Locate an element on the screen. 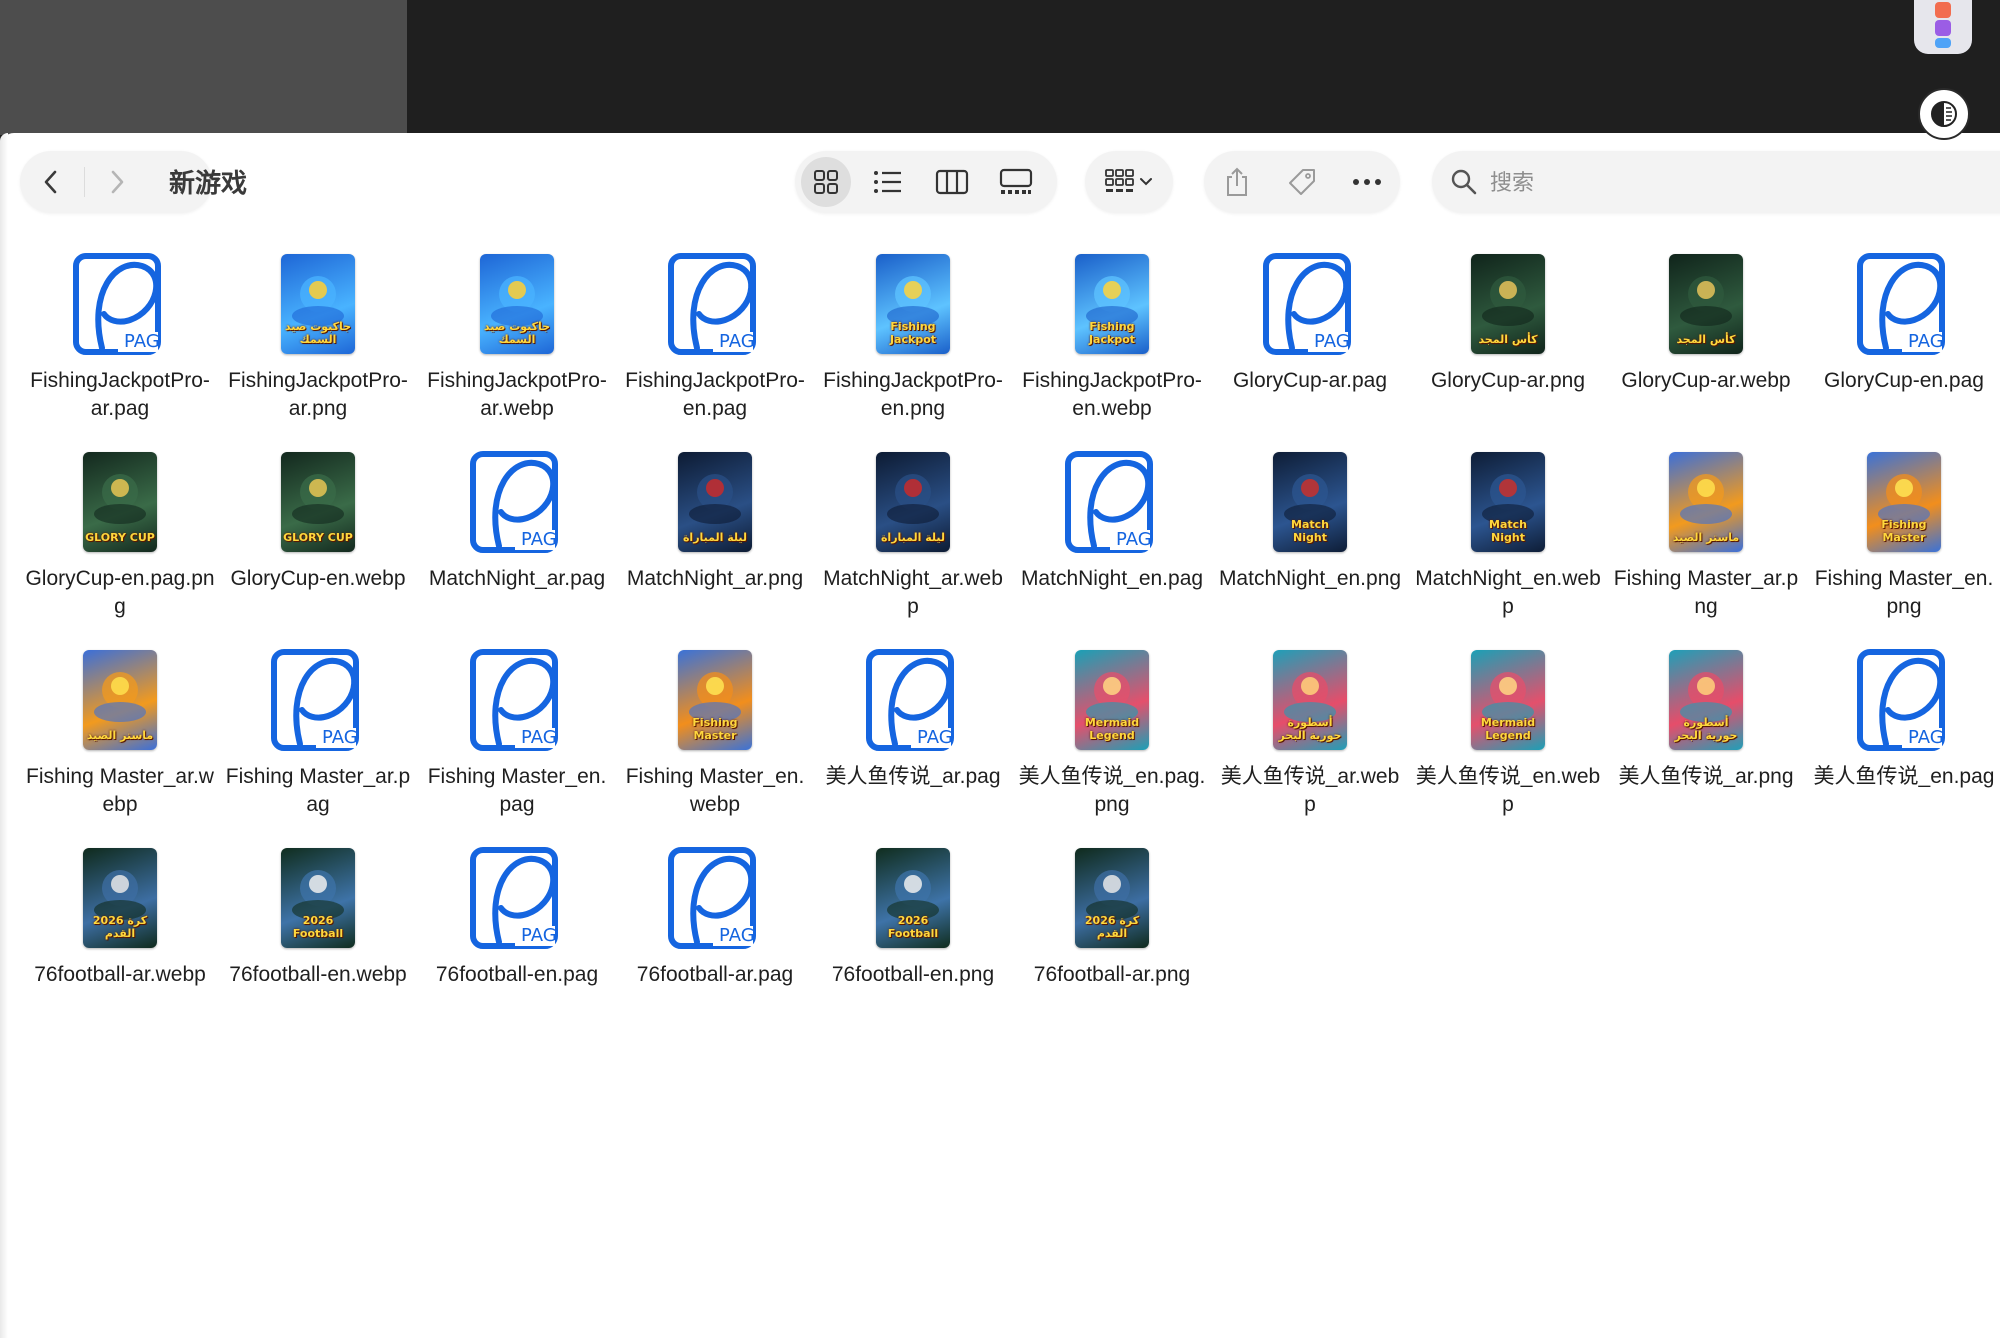 This screenshot has height=1338, width=2000. image-thumbnail-icon: ماستر الصيد is located at coordinates (120, 700).